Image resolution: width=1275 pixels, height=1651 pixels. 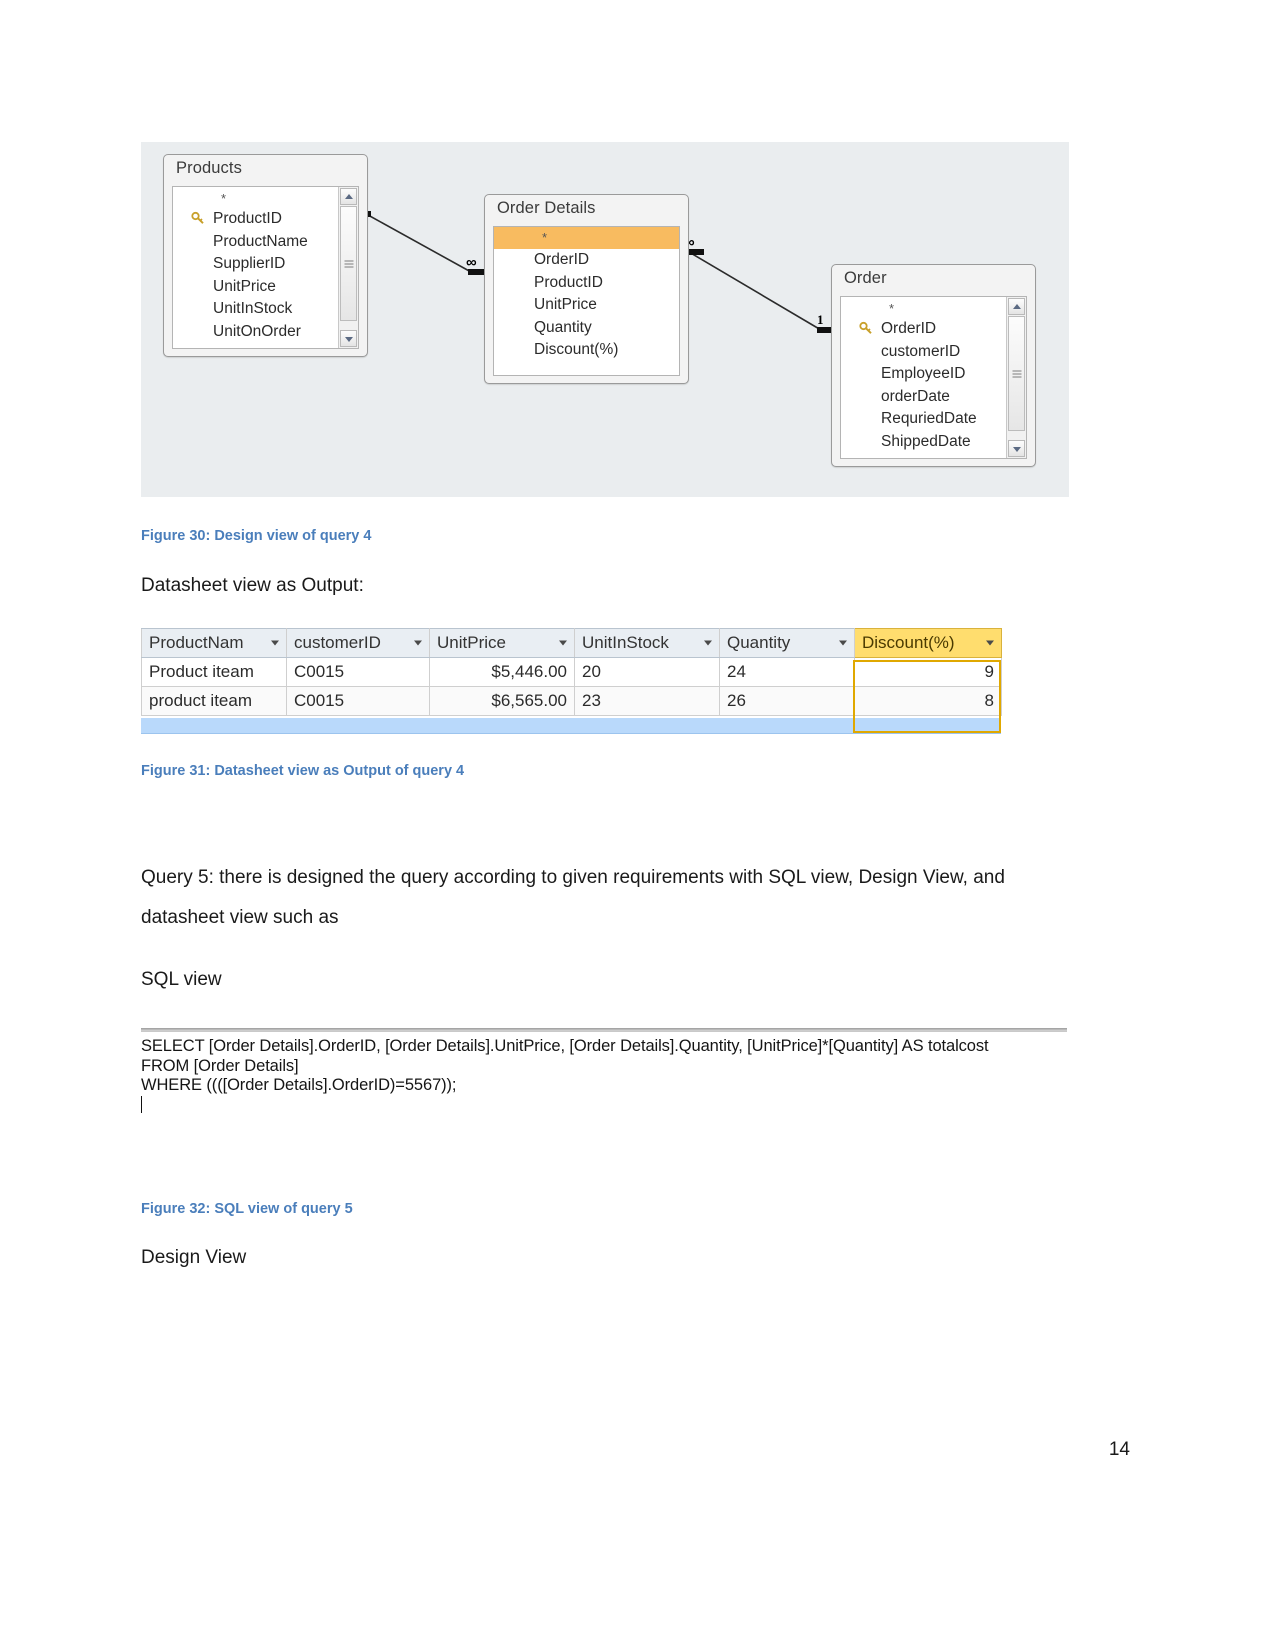 I want to click on field-orderdetails-quantity: Quantity, so click(x=586, y=328).